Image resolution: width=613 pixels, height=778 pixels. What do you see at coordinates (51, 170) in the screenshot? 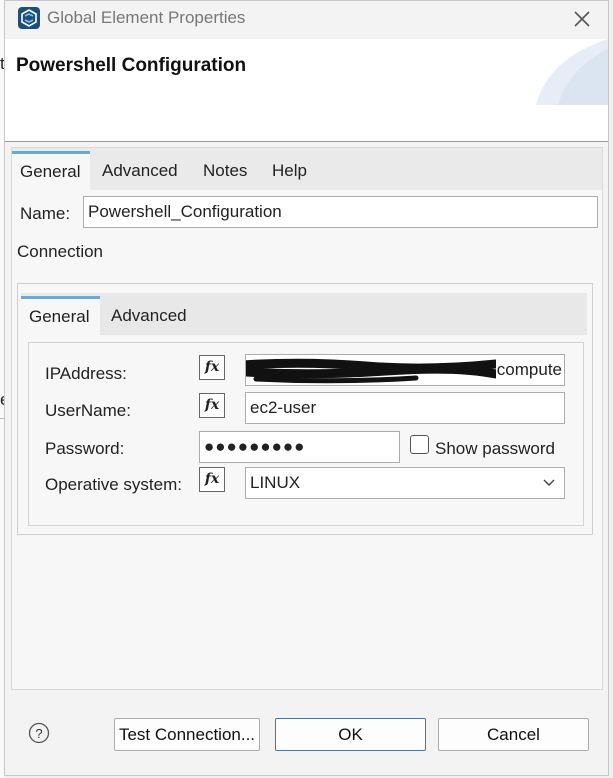
I see `tab-general: General` at bounding box center [51, 170].